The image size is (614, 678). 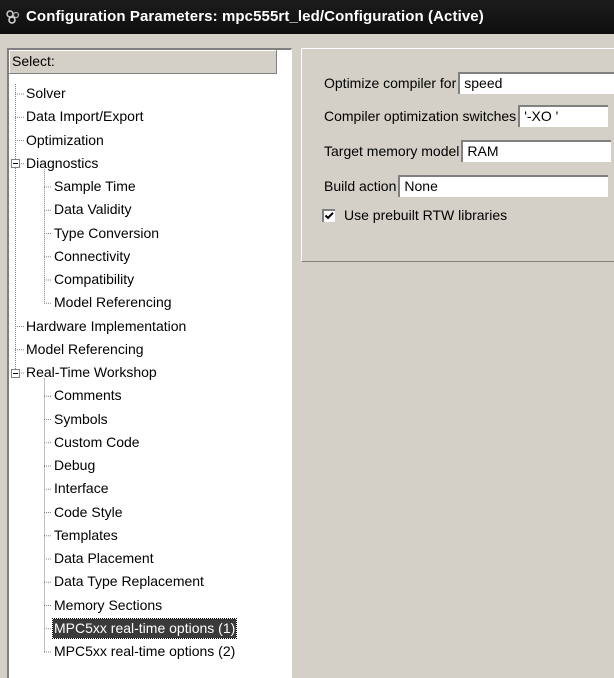 I want to click on compiler-switches-label: Compiler optimization switches, so click(x=420, y=116).